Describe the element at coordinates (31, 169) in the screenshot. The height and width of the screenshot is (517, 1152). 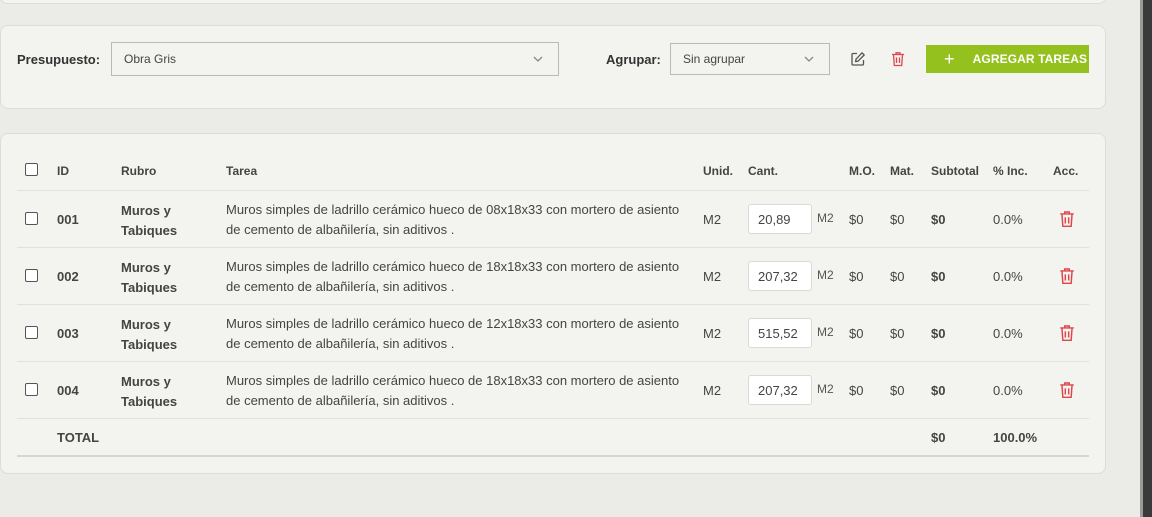
I see `select-all-checkbox` at that location.